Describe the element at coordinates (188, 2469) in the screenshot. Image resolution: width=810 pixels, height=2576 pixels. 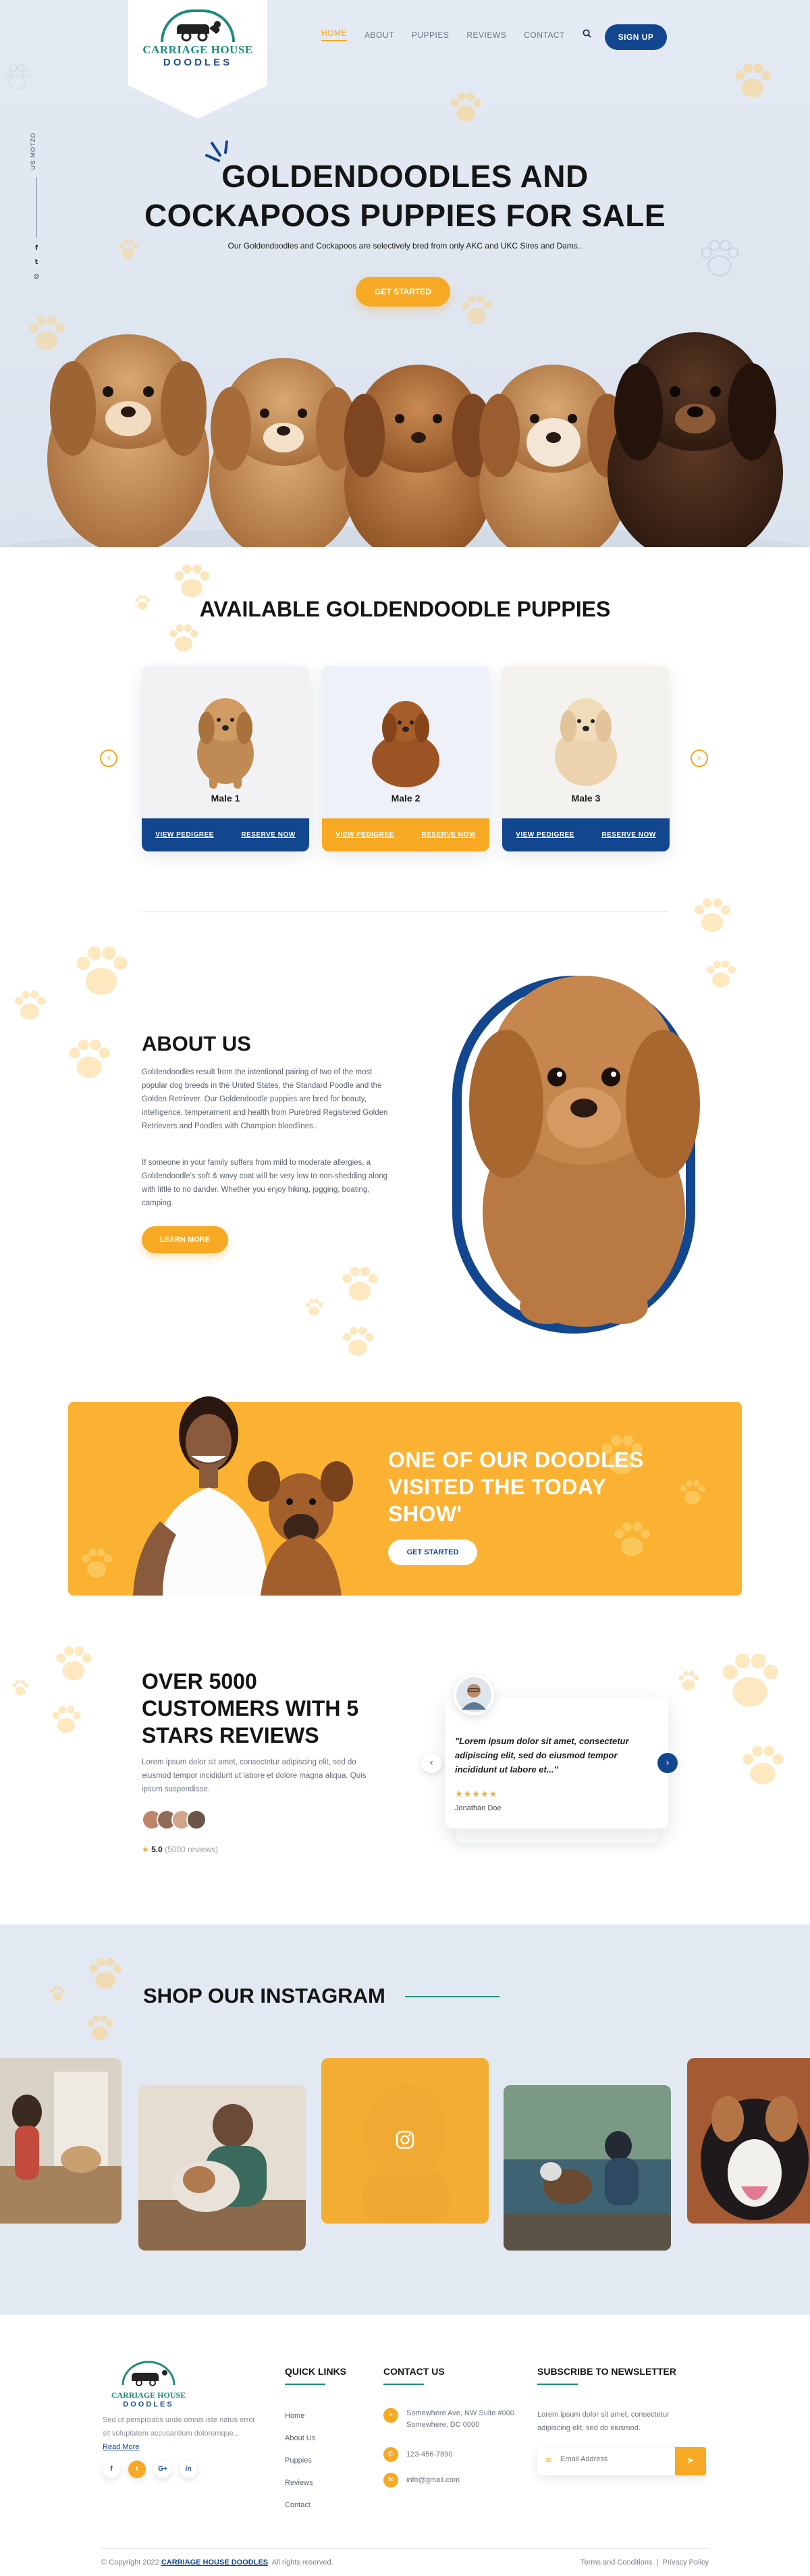
I see `linkedin-icon: in` at that location.